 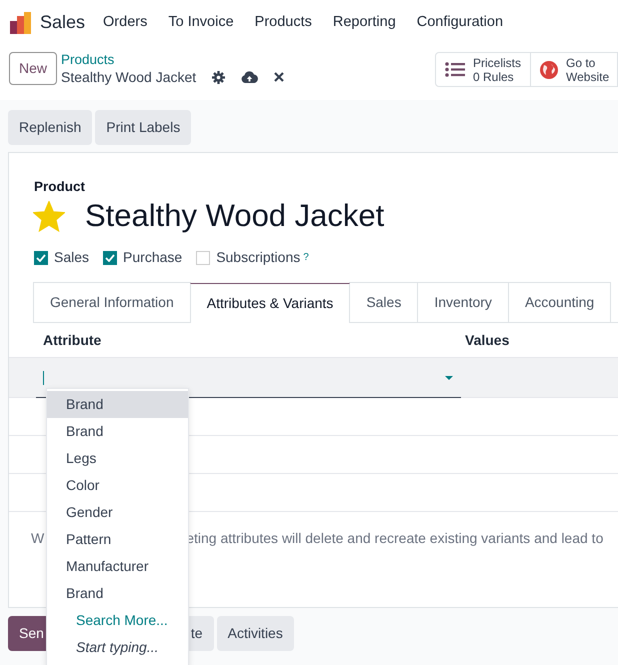 What do you see at coordinates (152, 258) in the screenshot?
I see `checkbox-label: Purchase` at bounding box center [152, 258].